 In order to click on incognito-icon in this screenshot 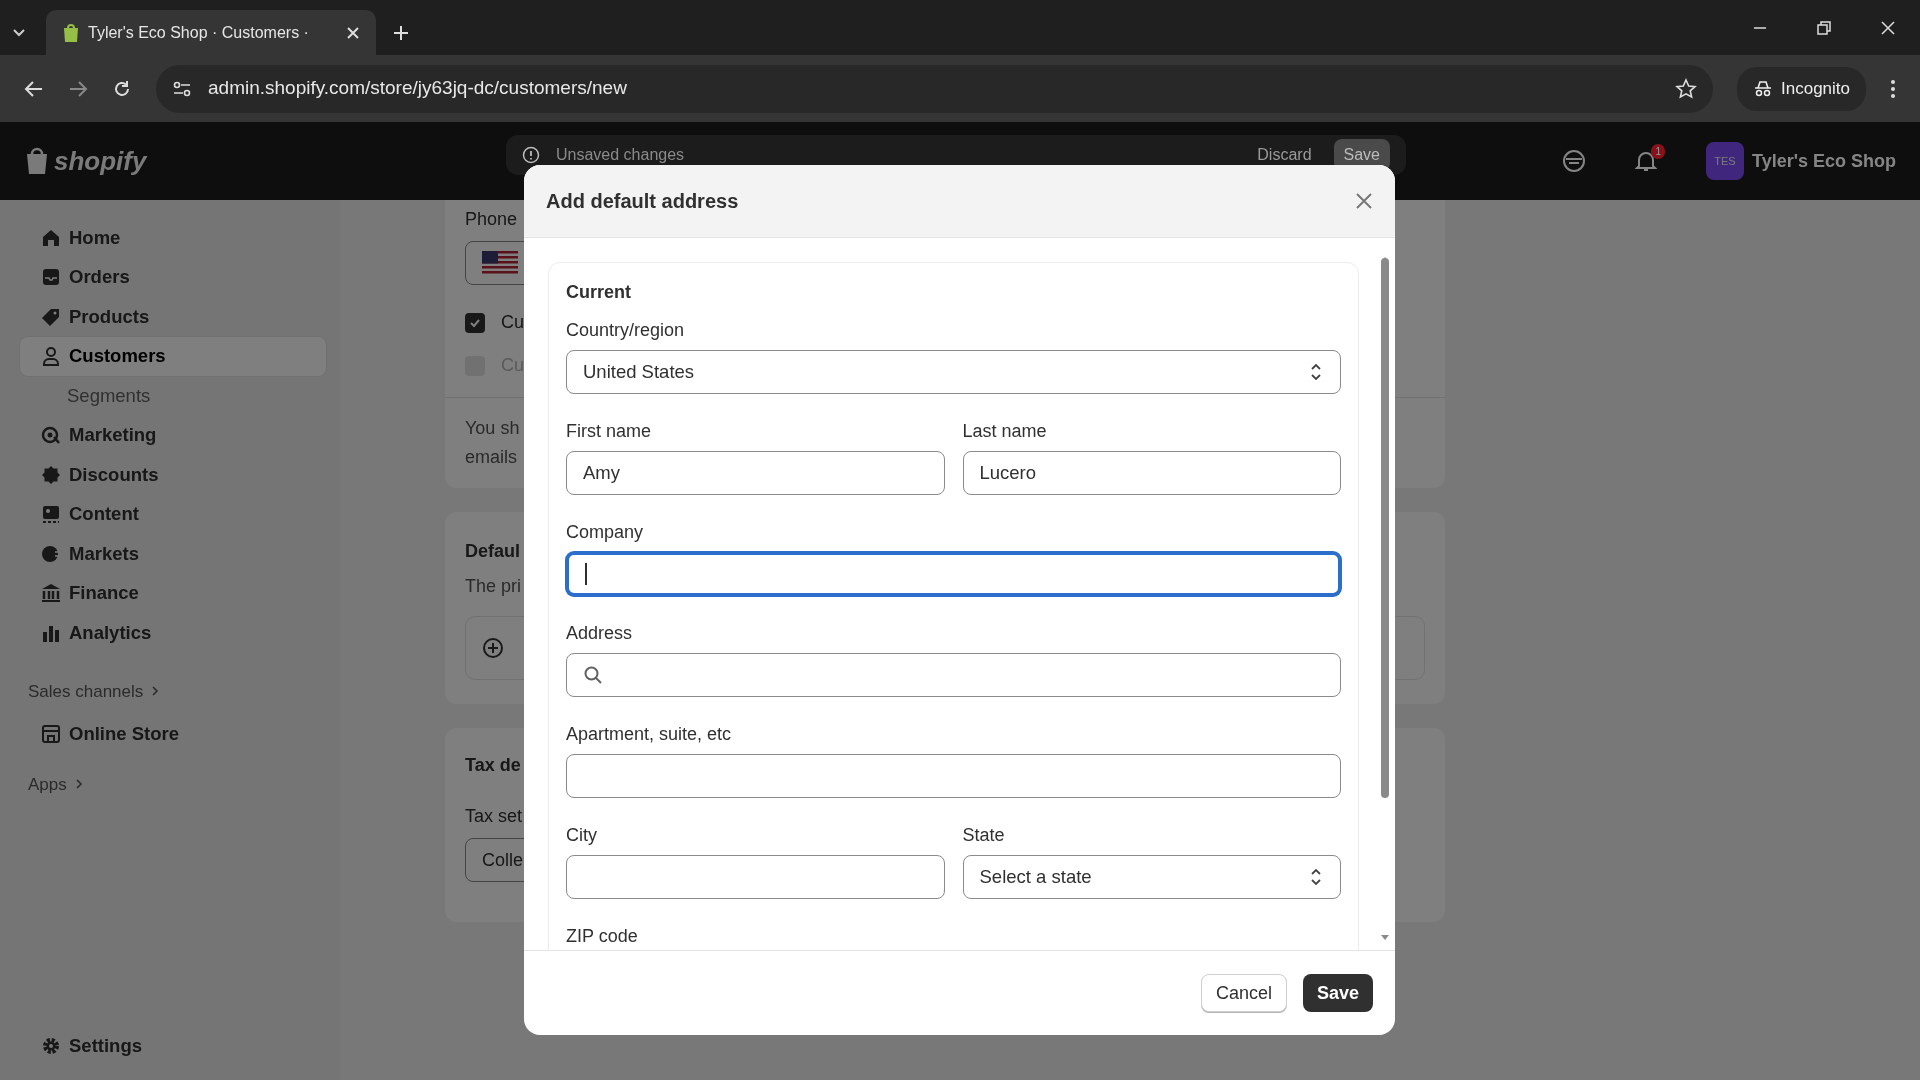, I will do `click(1763, 88)`.